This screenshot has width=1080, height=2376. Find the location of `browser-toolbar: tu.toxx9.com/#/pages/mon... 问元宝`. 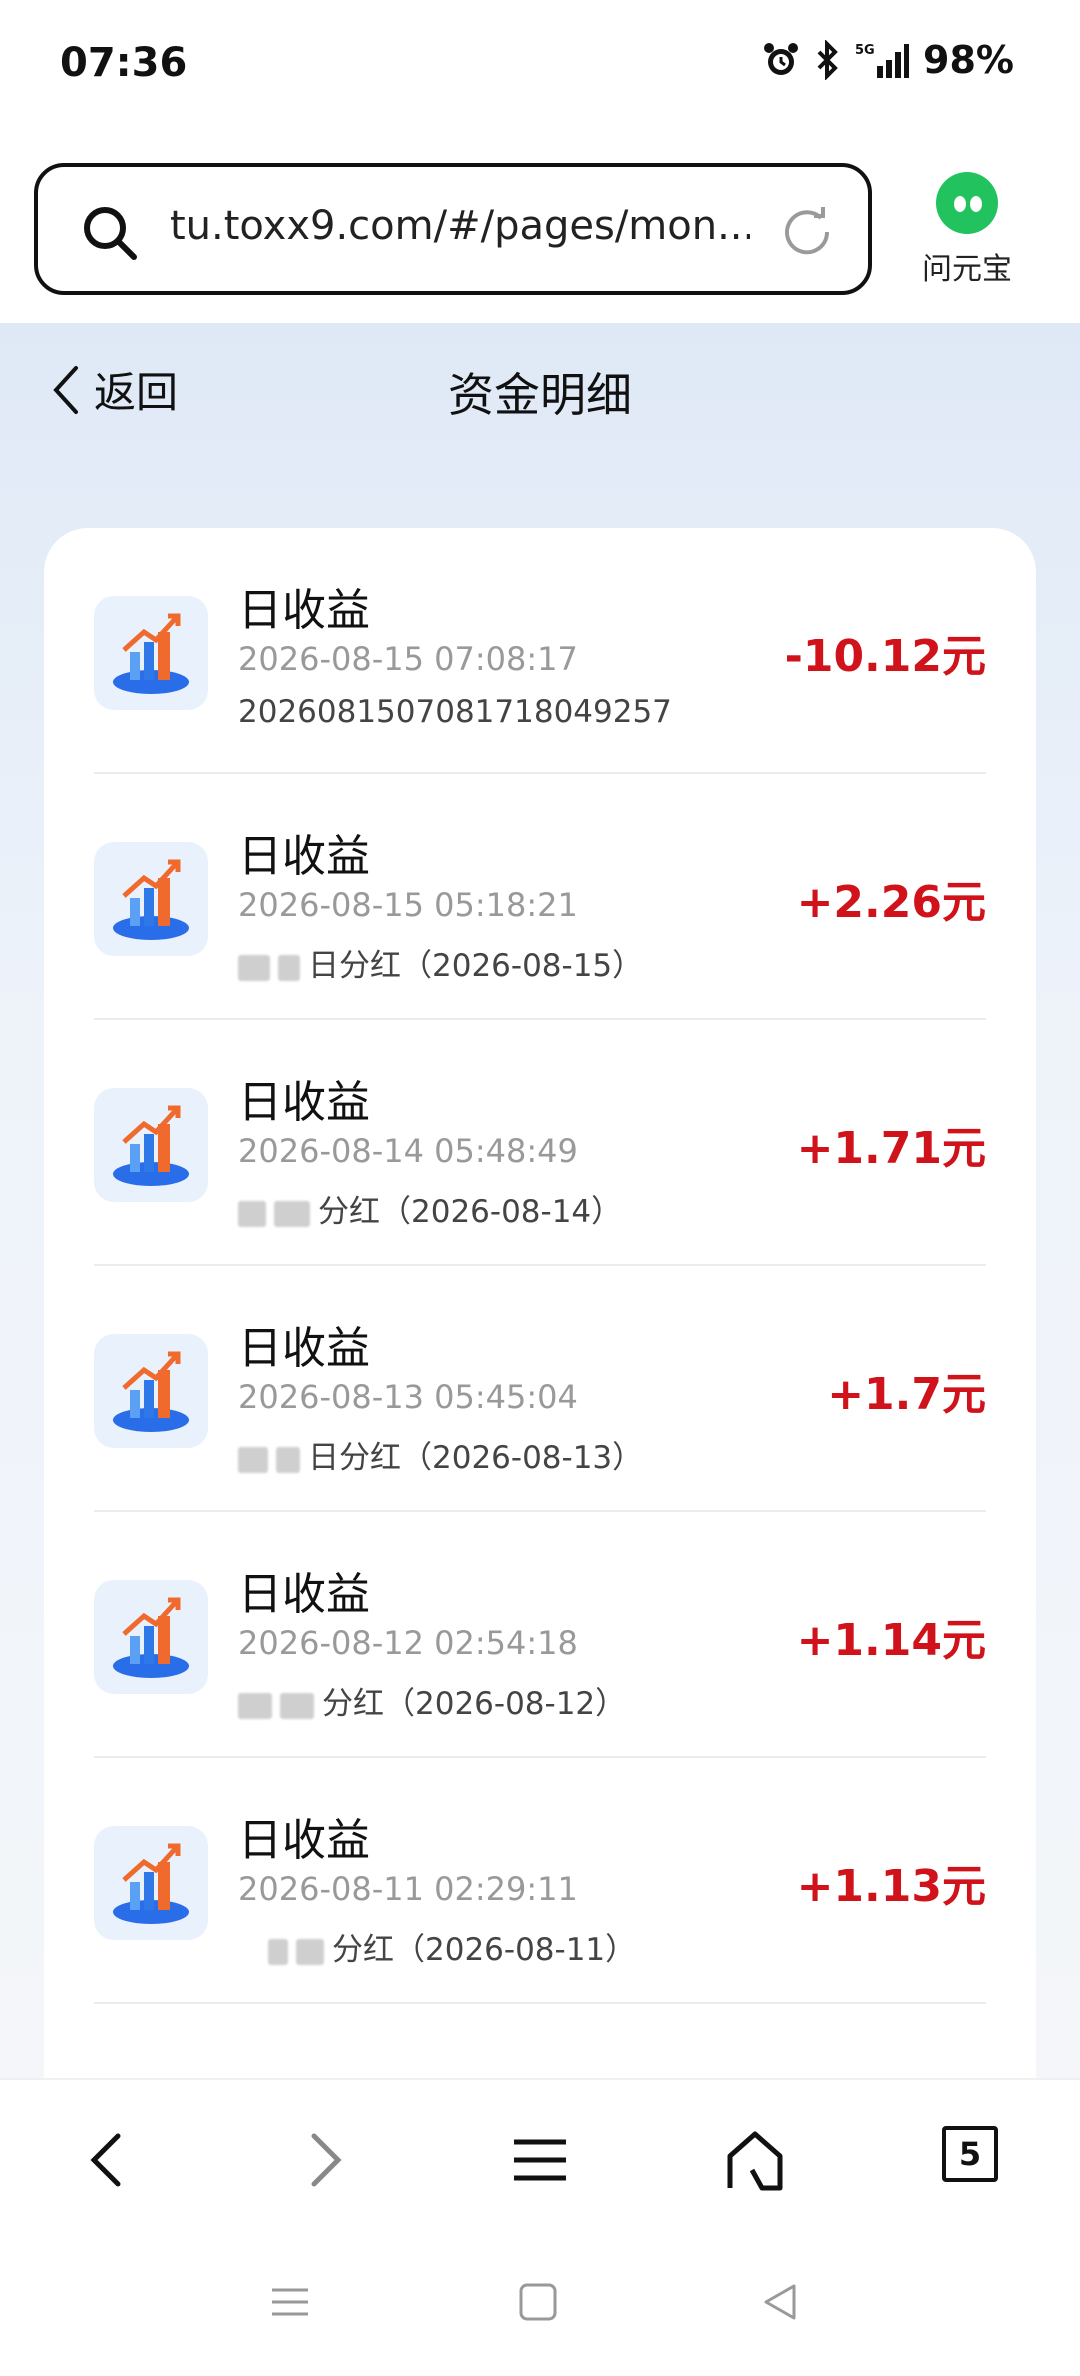

browser-toolbar: tu.toxx9.com/#/pages/mon... 问元宝 is located at coordinates (540, 226).